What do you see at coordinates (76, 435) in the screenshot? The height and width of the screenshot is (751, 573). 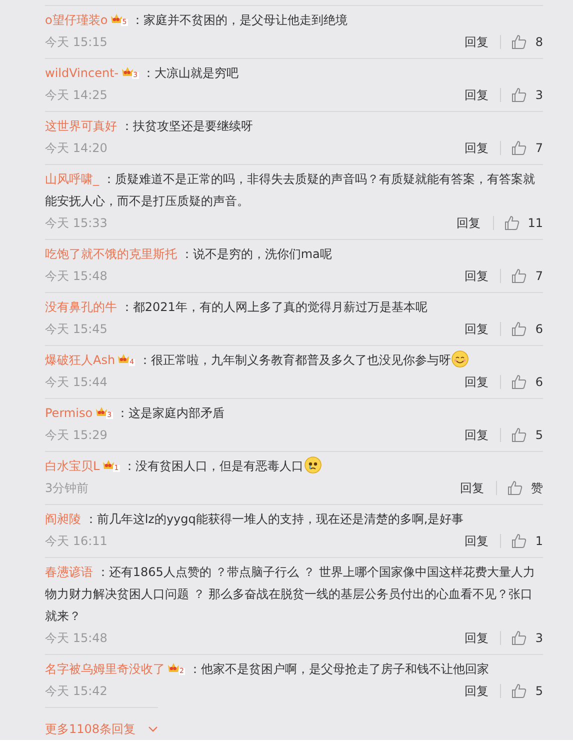 I see `comment-time: 今天 15:29` at bounding box center [76, 435].